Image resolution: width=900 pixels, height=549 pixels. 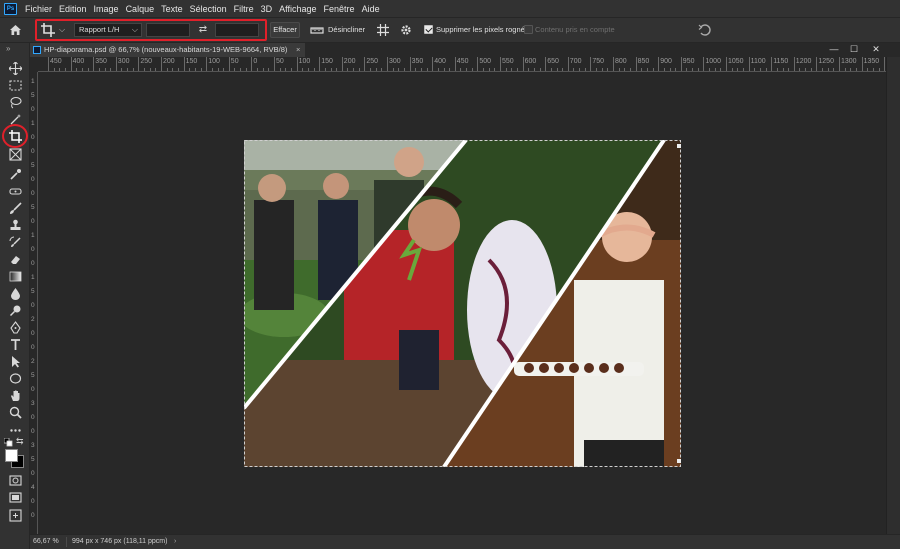 I want to click on chevron-down-icon: ⌵, so click(x=134, y=29).